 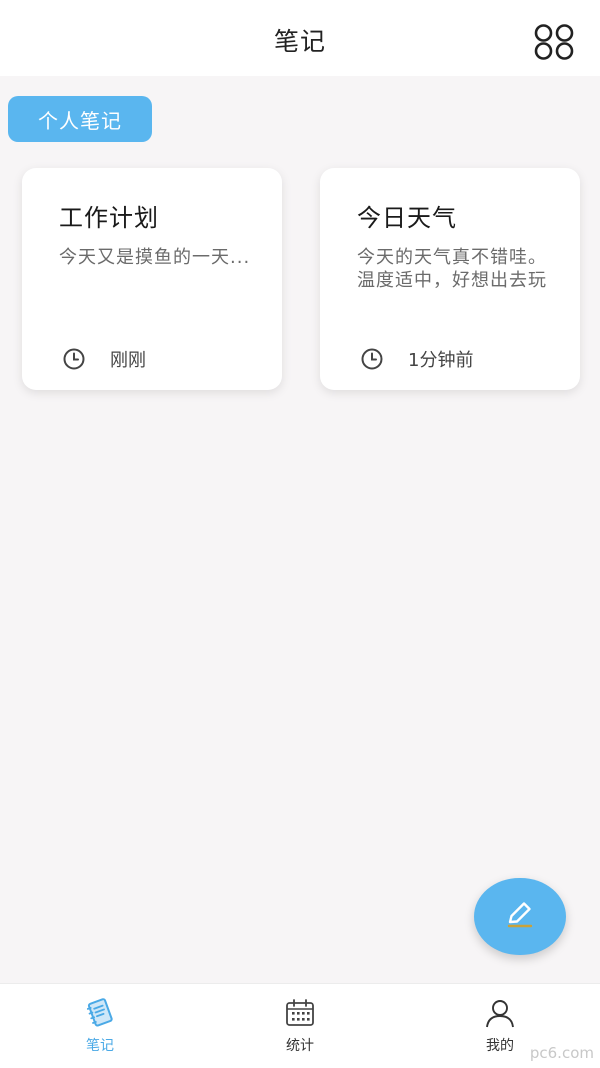 I want to click on edit-icon, so click(x=520, y=917).